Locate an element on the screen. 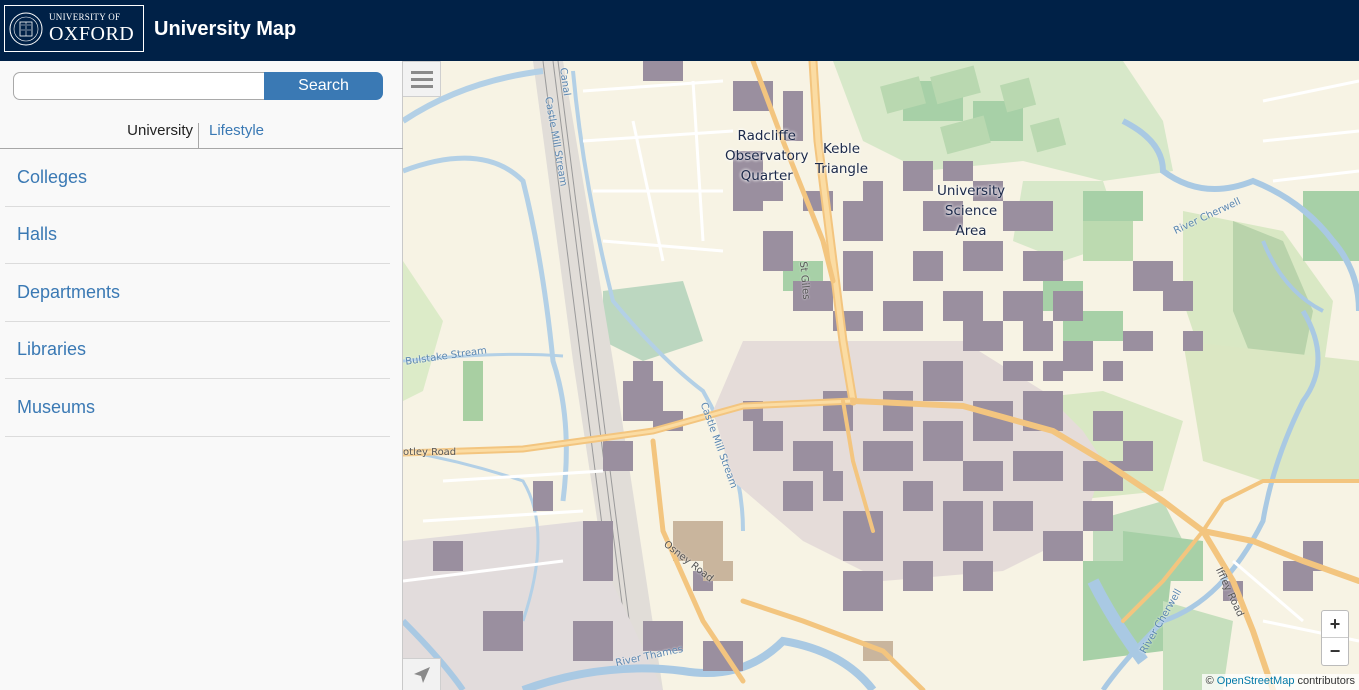 The width and height of the screenshot is (1359, 690). oxford-logo: UNIVERSITY OF OXFORD is located at coordinates (74, 28).